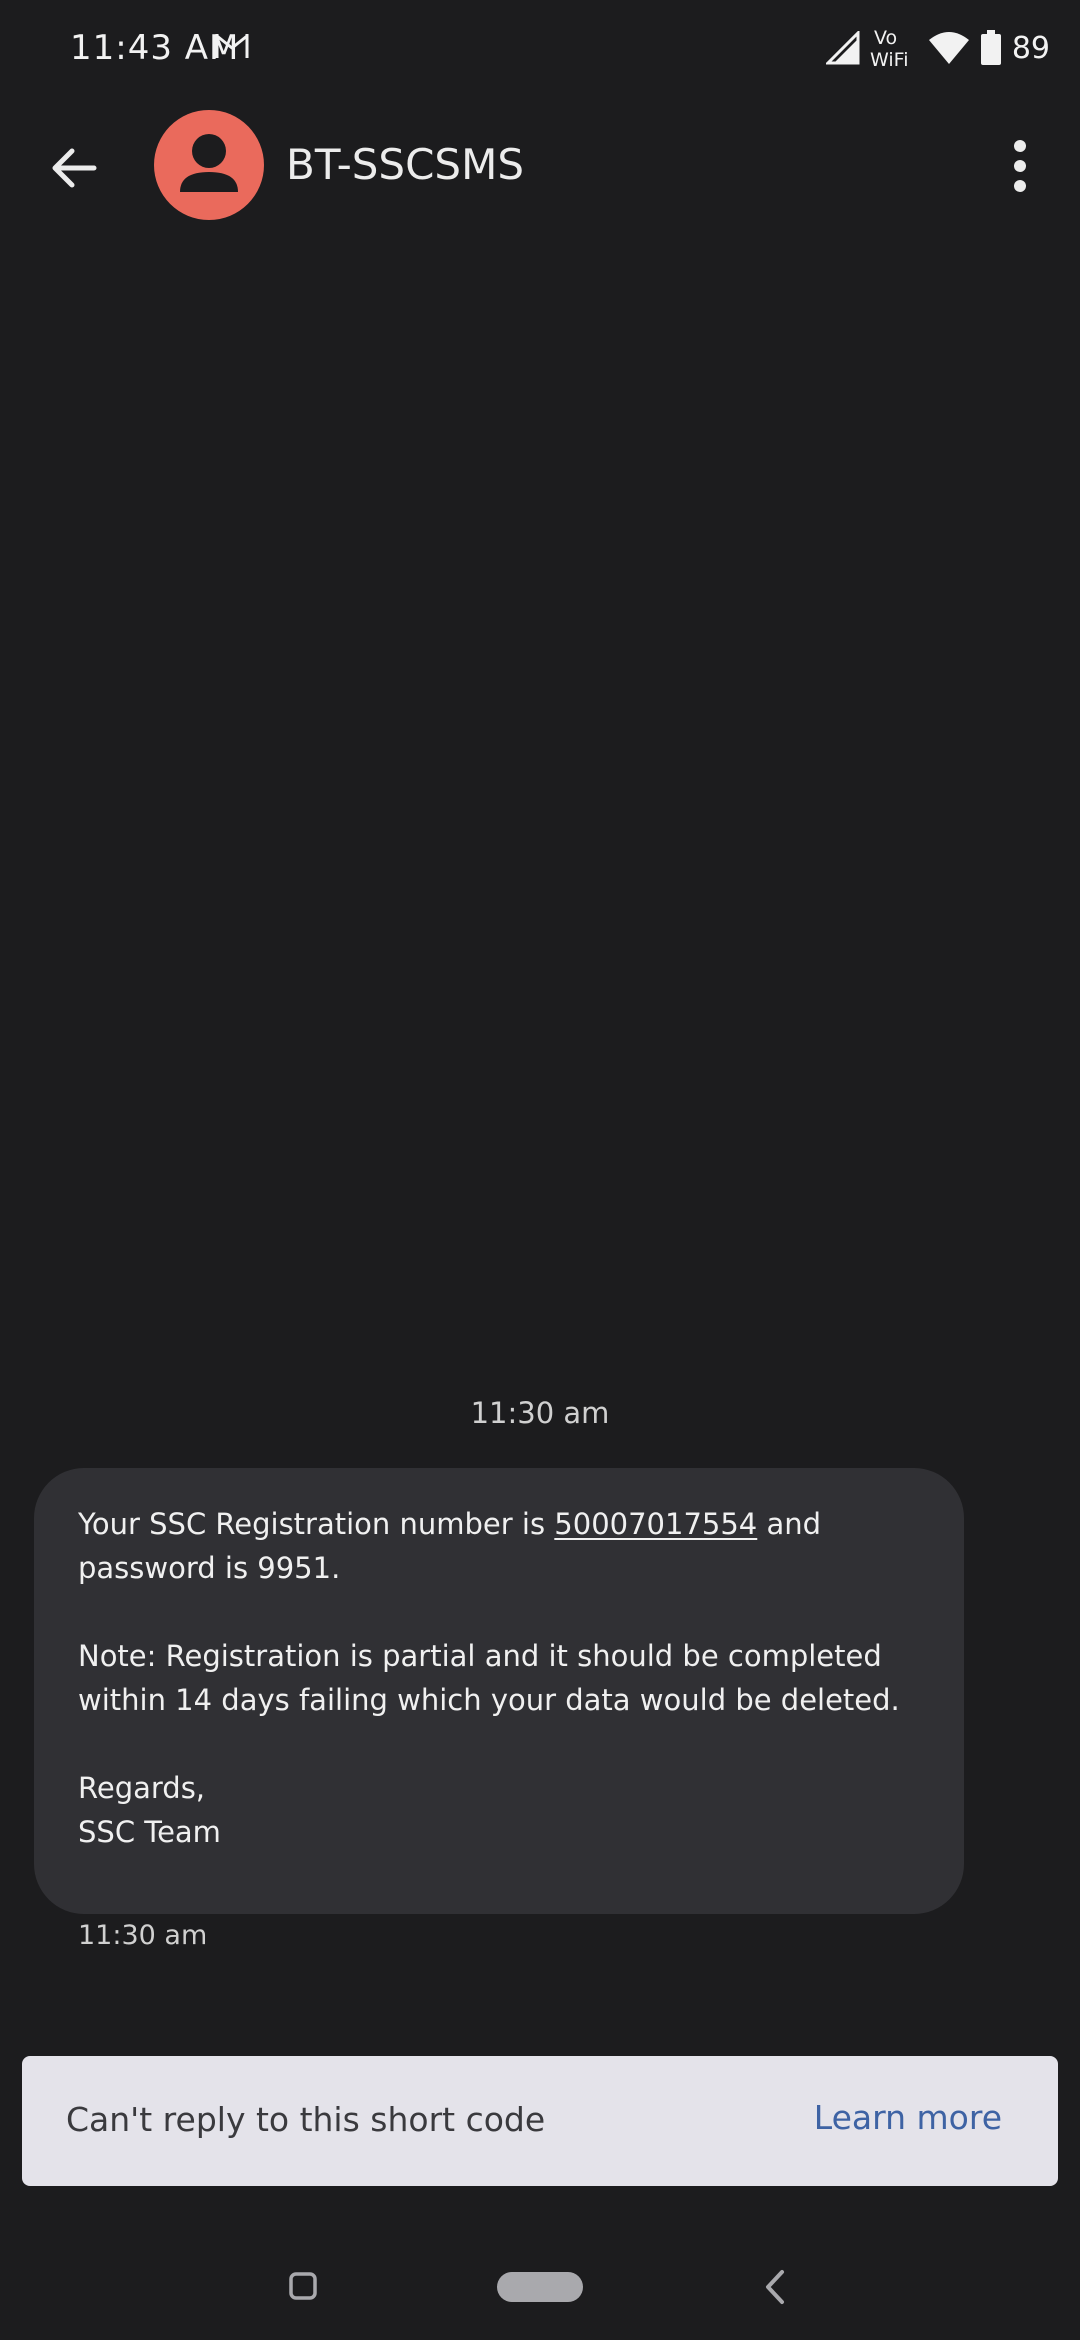 The image size is (1080, 2340). What do you see at coordinates (775, 2287) in the screenshot?
I see `back-chevron-icon` at bounding box center [775, 2287].